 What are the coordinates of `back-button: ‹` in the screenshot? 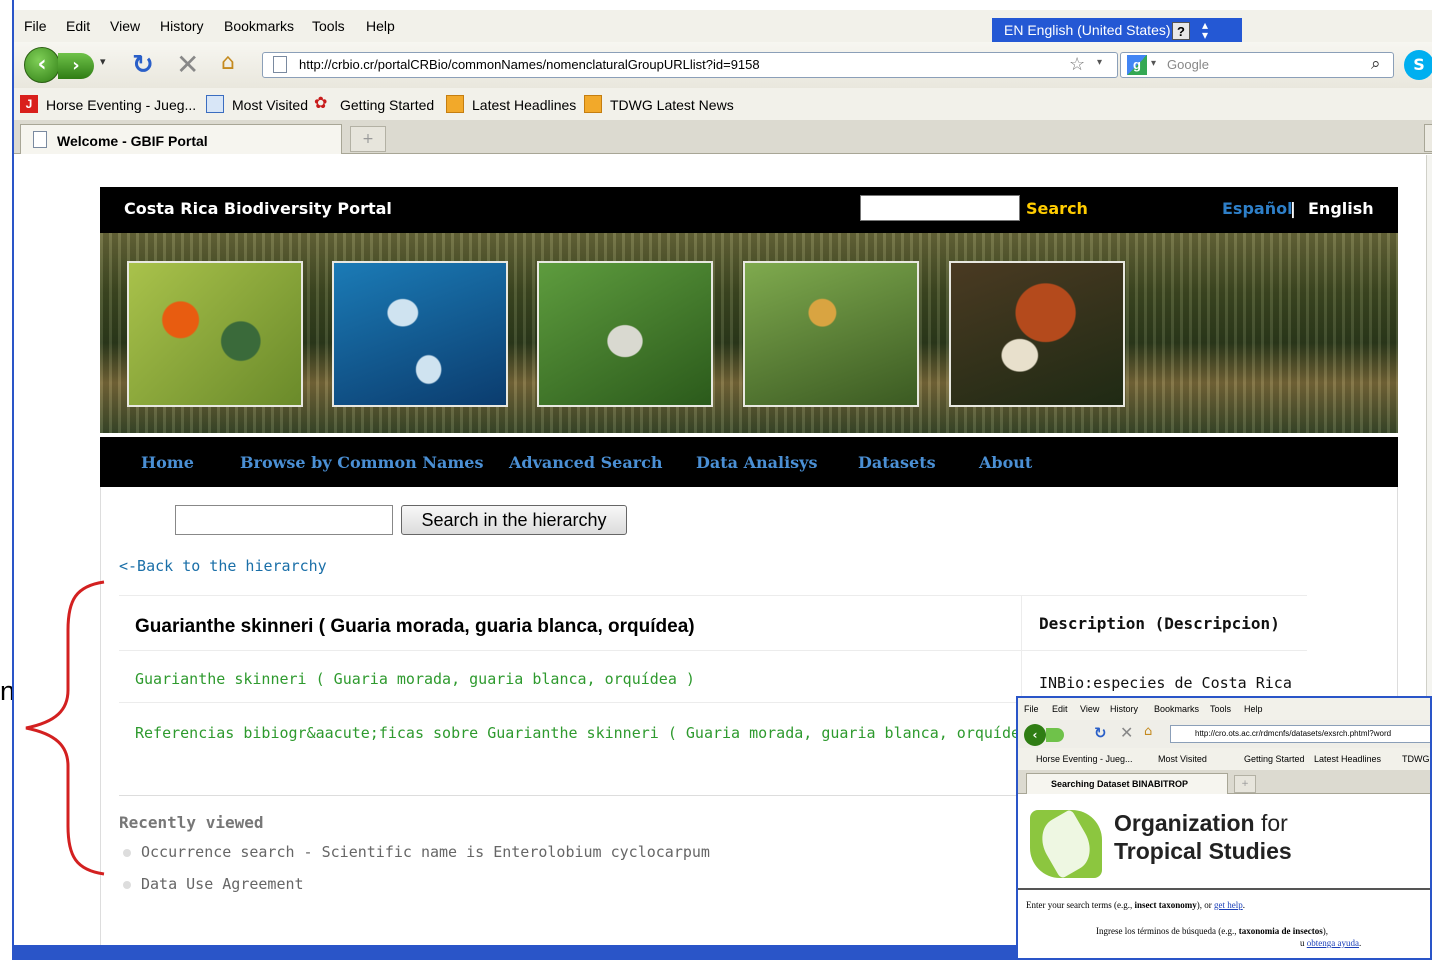 It's located at (42, 65).